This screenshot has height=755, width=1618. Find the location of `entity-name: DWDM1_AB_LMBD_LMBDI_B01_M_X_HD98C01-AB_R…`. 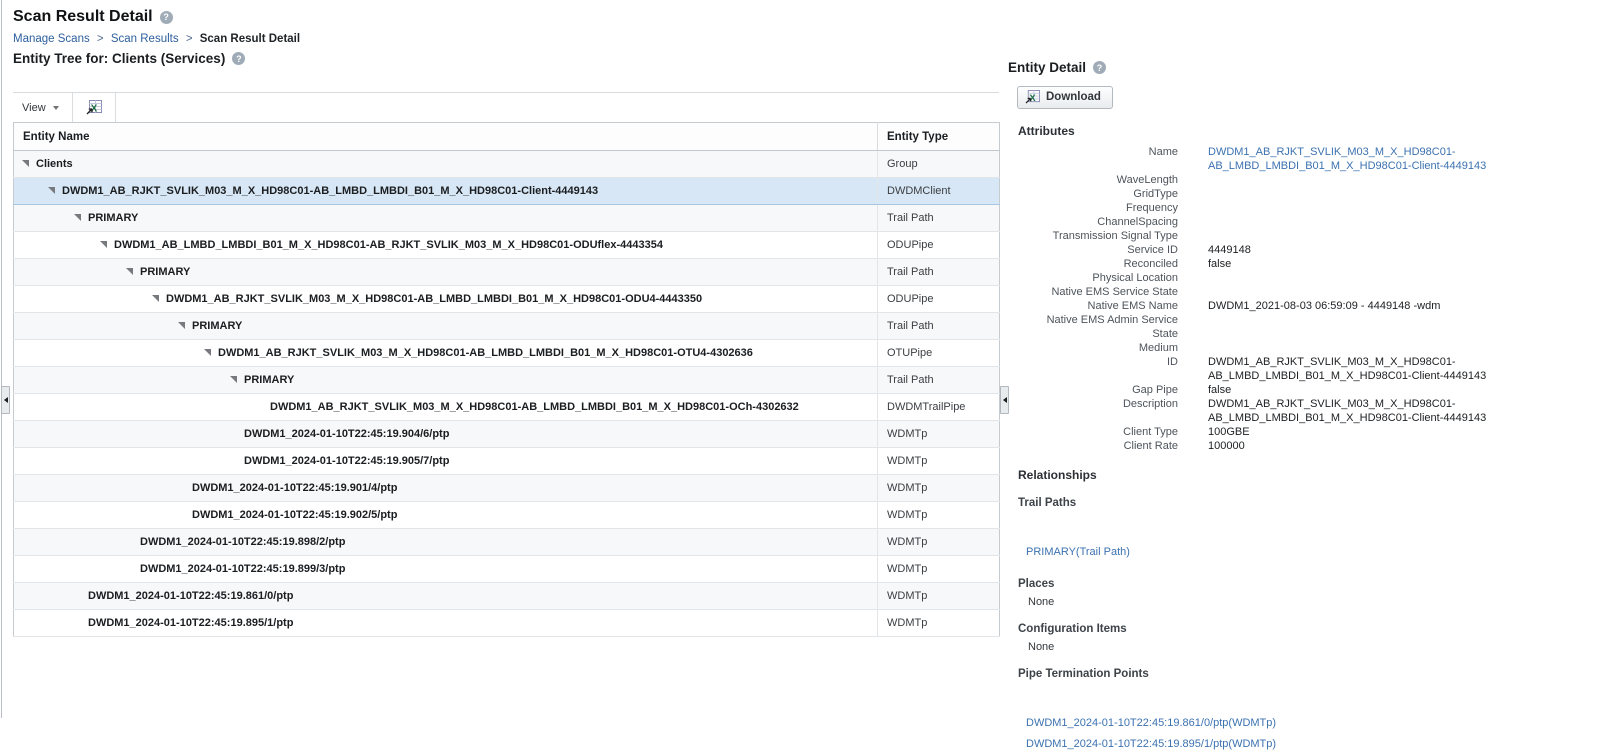

entity-name: DWDM1_AB_LMBD_LMBDI_B01_M_X_HD98C01-AB_R… is located at coordinates (388, 245).